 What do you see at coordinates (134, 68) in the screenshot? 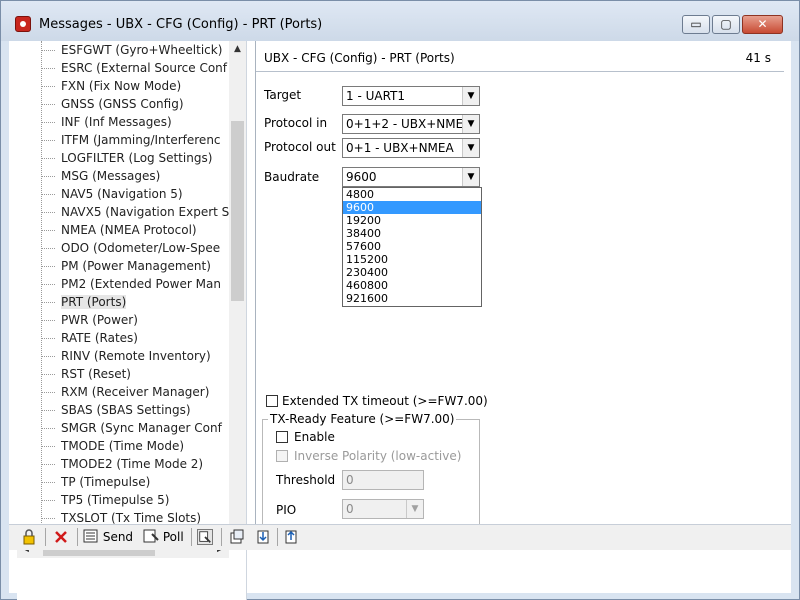
I see `tree-item: ESRC (External Source Conf` at bounding box center [134, 68].